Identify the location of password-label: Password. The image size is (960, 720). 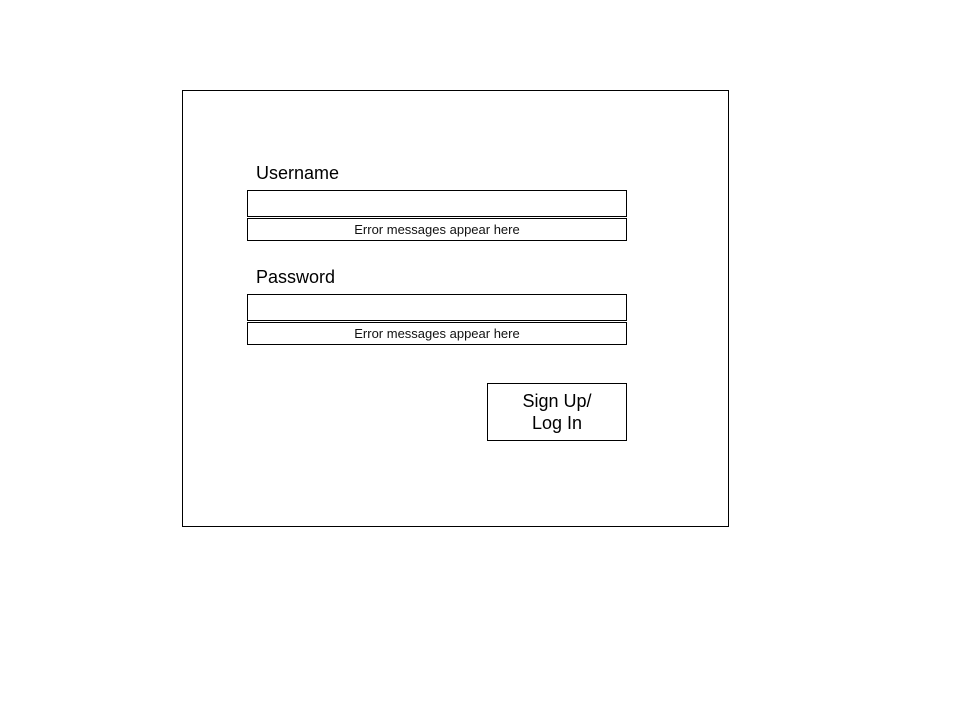
(296, 277).